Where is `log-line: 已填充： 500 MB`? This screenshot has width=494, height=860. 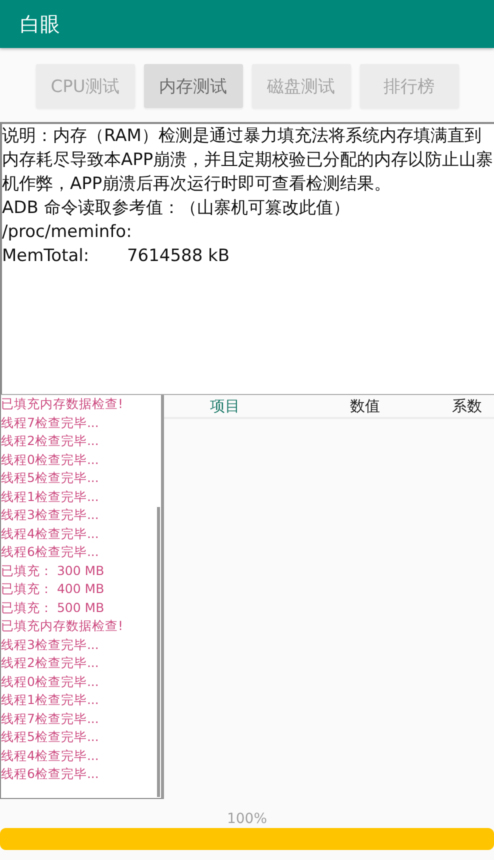
log-line: 已填充： 500 MB is located at coordinates (53, 607).